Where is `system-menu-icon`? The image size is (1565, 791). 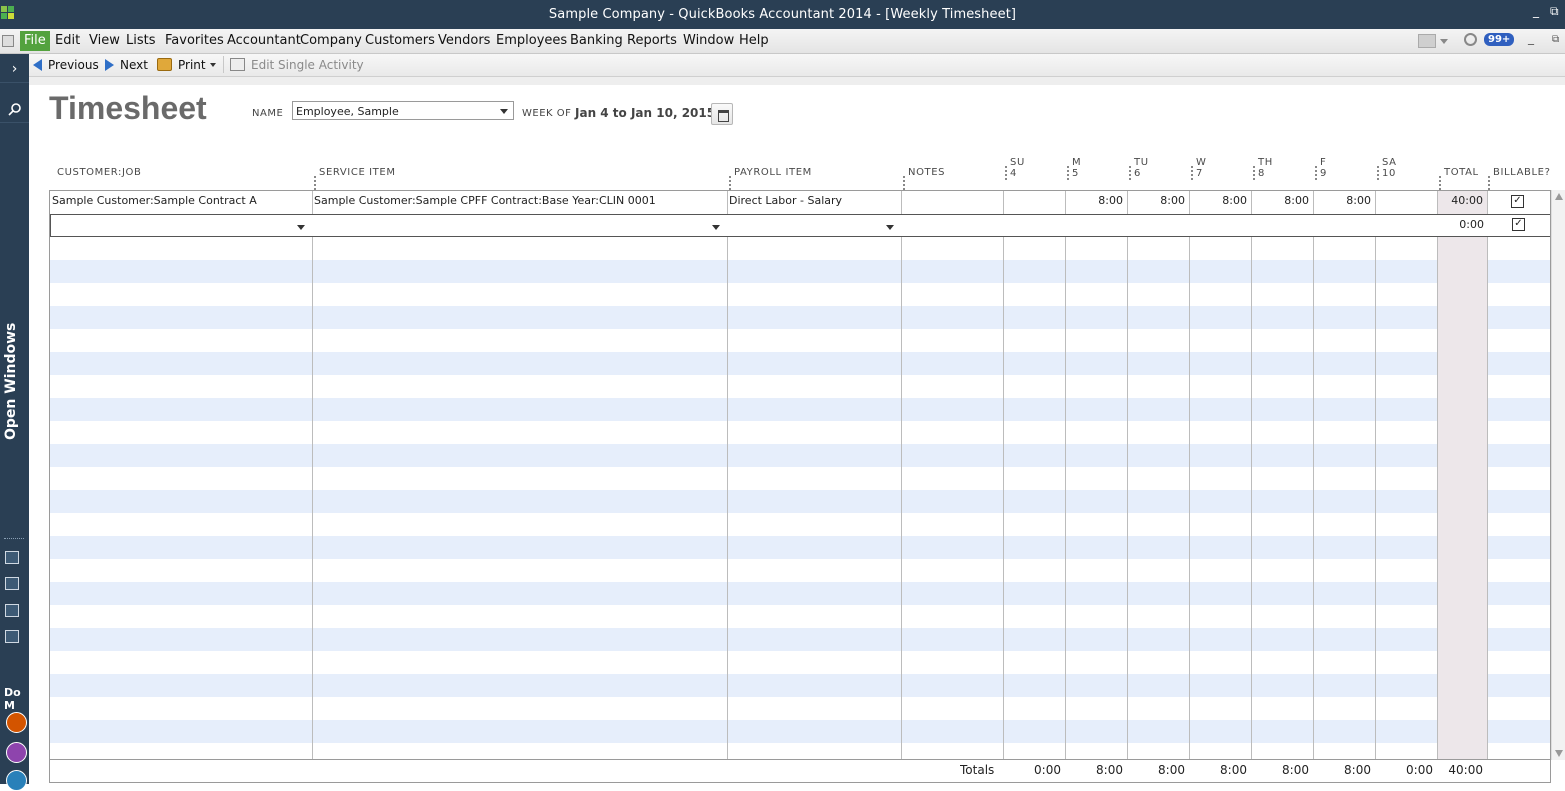 system-menu-icon is located at coordinates (8, 41).